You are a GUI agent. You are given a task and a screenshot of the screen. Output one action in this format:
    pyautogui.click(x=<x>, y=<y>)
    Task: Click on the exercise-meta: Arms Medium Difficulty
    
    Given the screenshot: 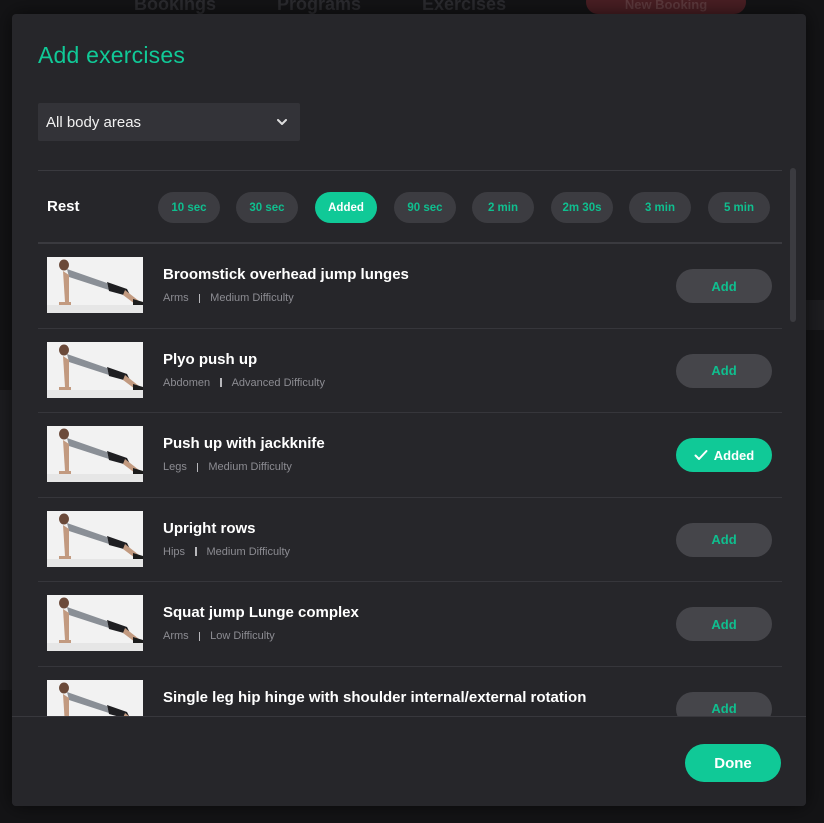 What is the action you would take?
    pyautogui.click(x=228, y=298)
    